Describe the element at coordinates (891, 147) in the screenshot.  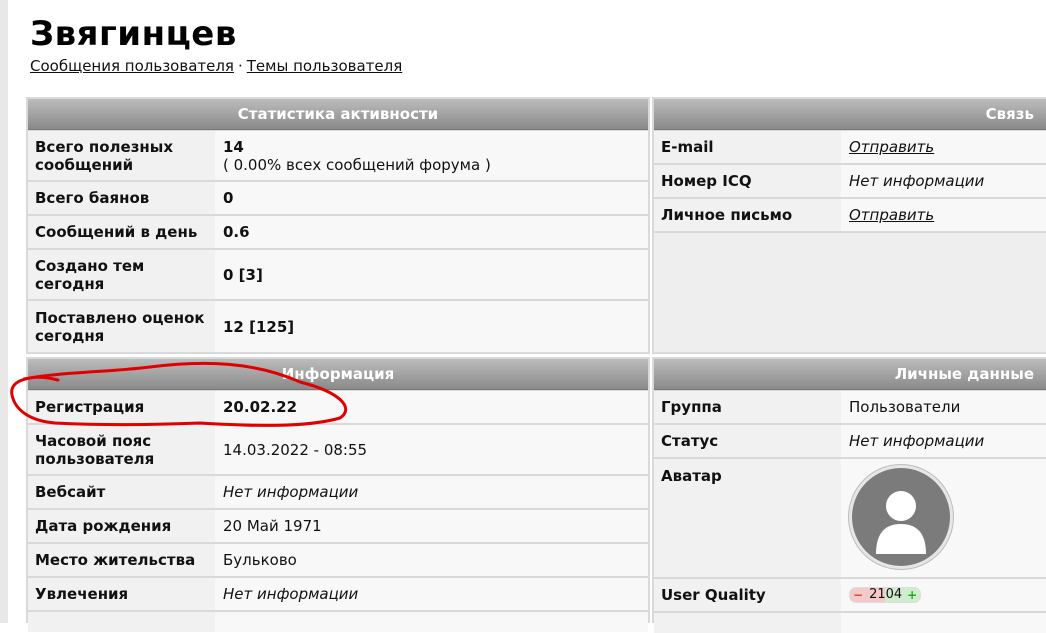
I see `email-send-link: Отправить` at that location.